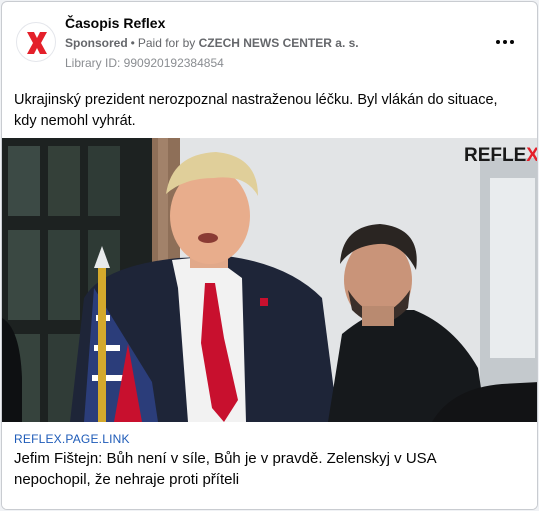 The width and height of the screenshot is (539, 511). What do you see at coordinates (72, 439) in the screenshot?
I see `link-domain: REFLEX.PAGE.LINK` at bounding box center [72, 439].